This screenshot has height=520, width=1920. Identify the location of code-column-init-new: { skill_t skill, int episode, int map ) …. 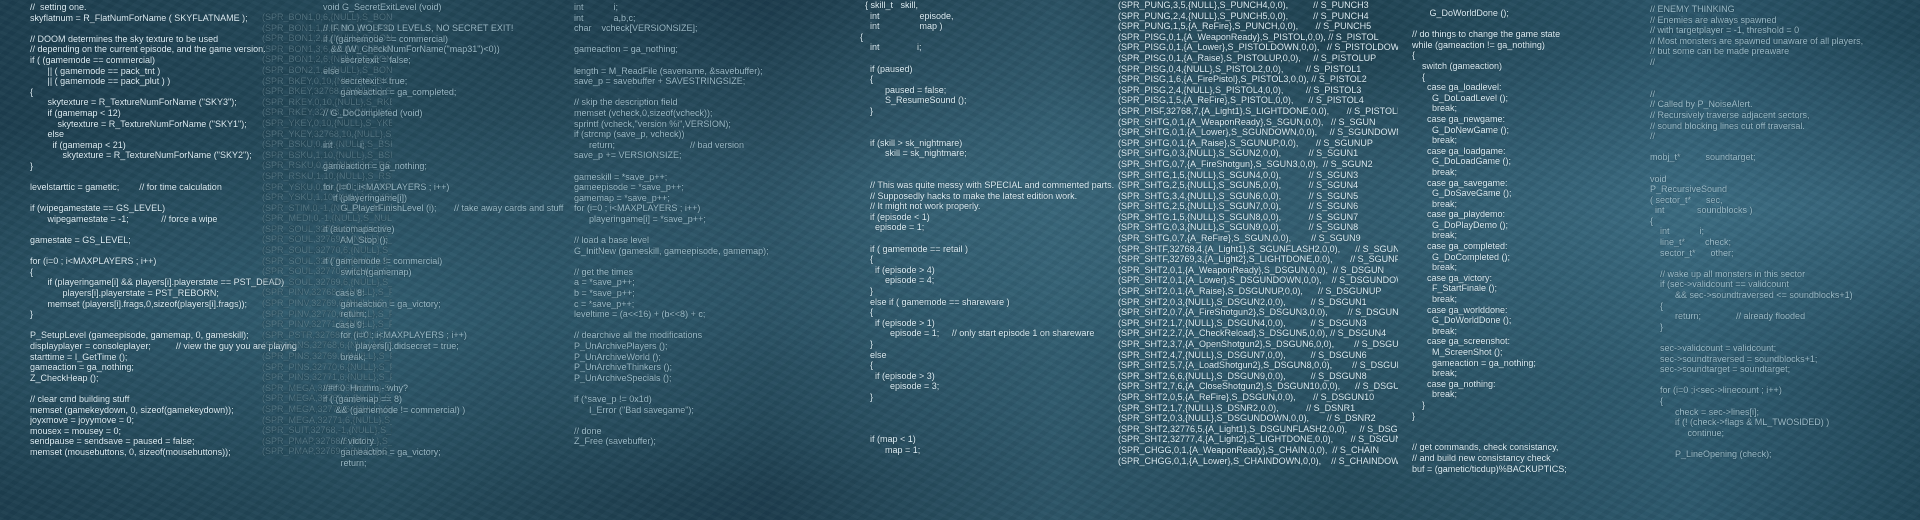
(987, 227).